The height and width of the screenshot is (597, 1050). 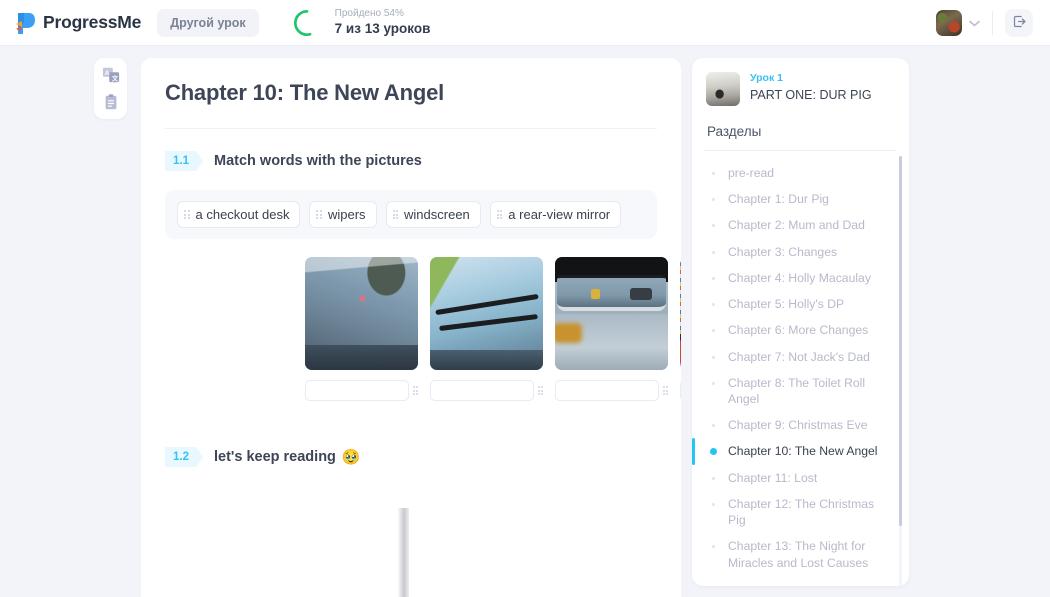 I want to click on tool-rail: A 文, so click(x=110, y=88).